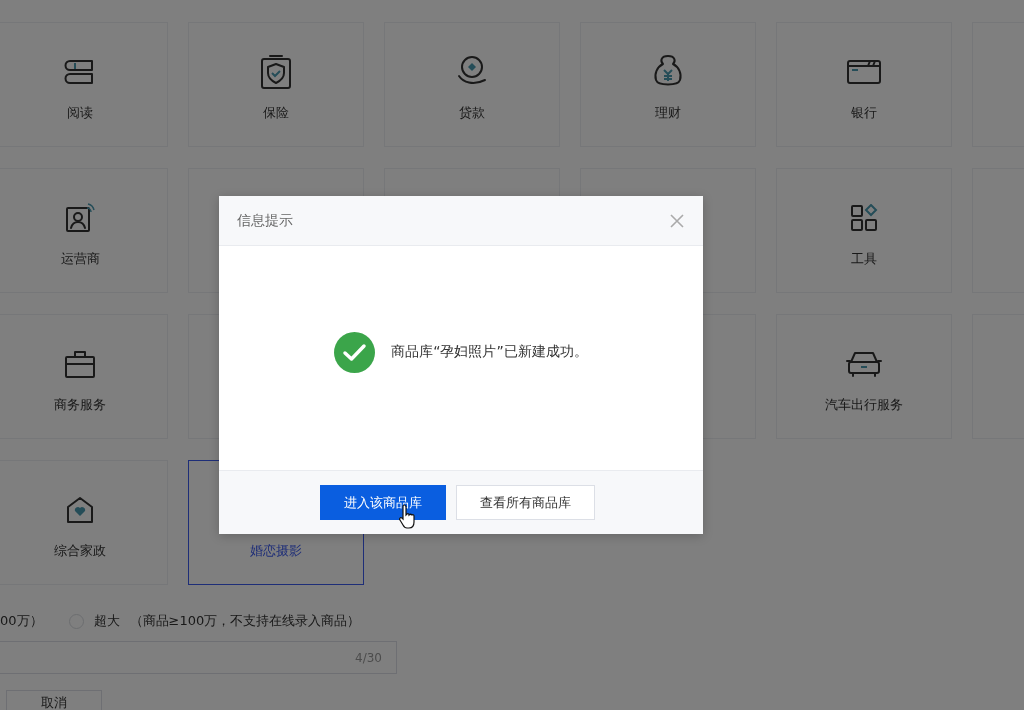 This screenshot has height=710, width=1024. Describe the element at coordinates (80, 113) in the screenshot. I see `category-label: 阅读` at that location.